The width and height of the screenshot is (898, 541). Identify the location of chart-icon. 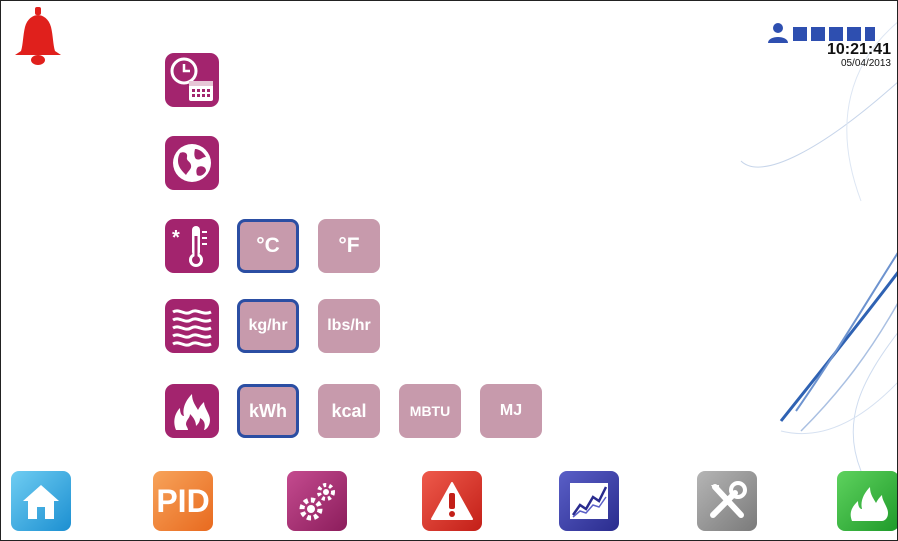
(589, 501).